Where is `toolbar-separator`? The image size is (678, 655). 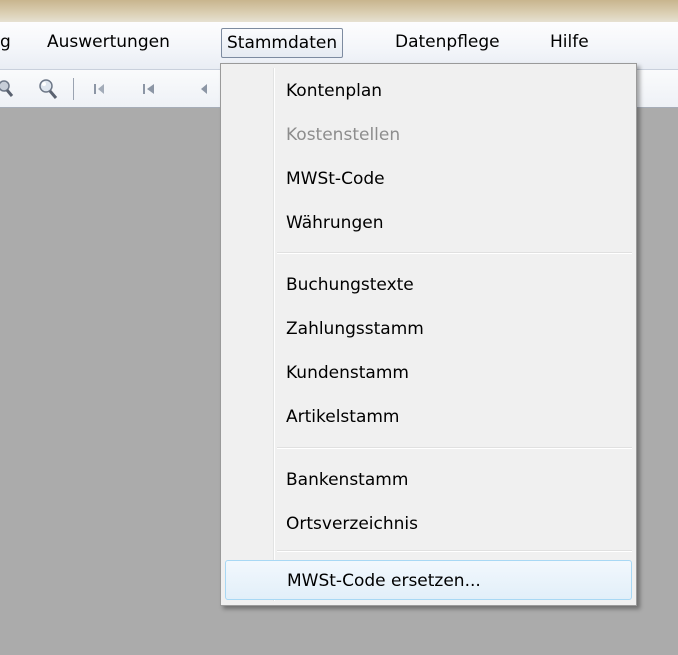 toolbar-separator is located at coordinates (73, 89).